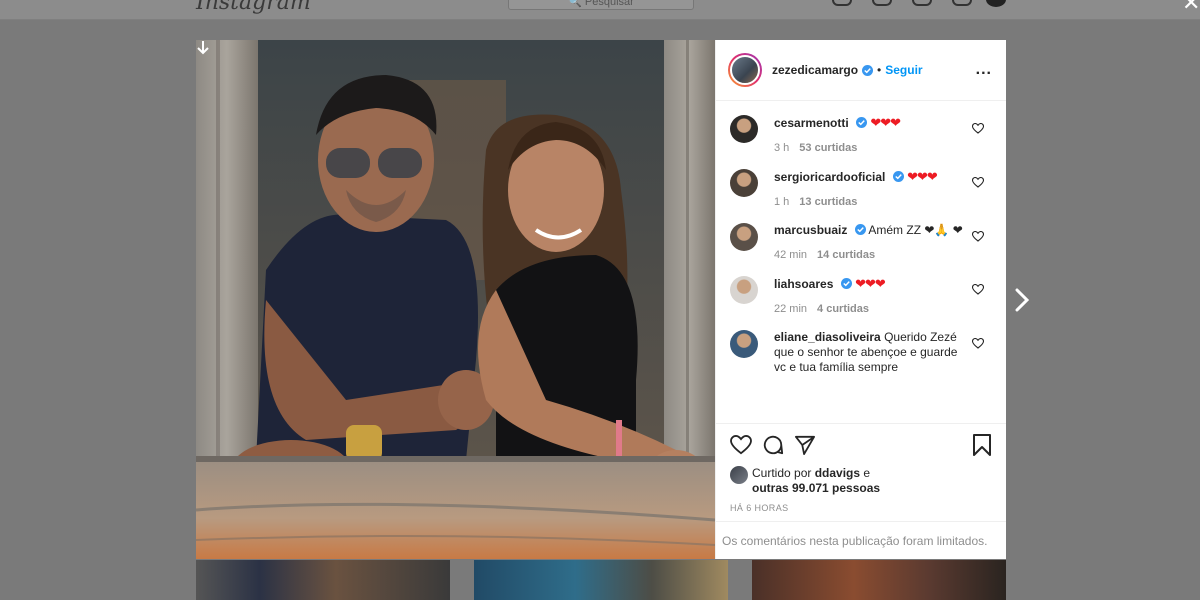  I want to click on comment-likes: 4 curtidas, so click(843, 309).